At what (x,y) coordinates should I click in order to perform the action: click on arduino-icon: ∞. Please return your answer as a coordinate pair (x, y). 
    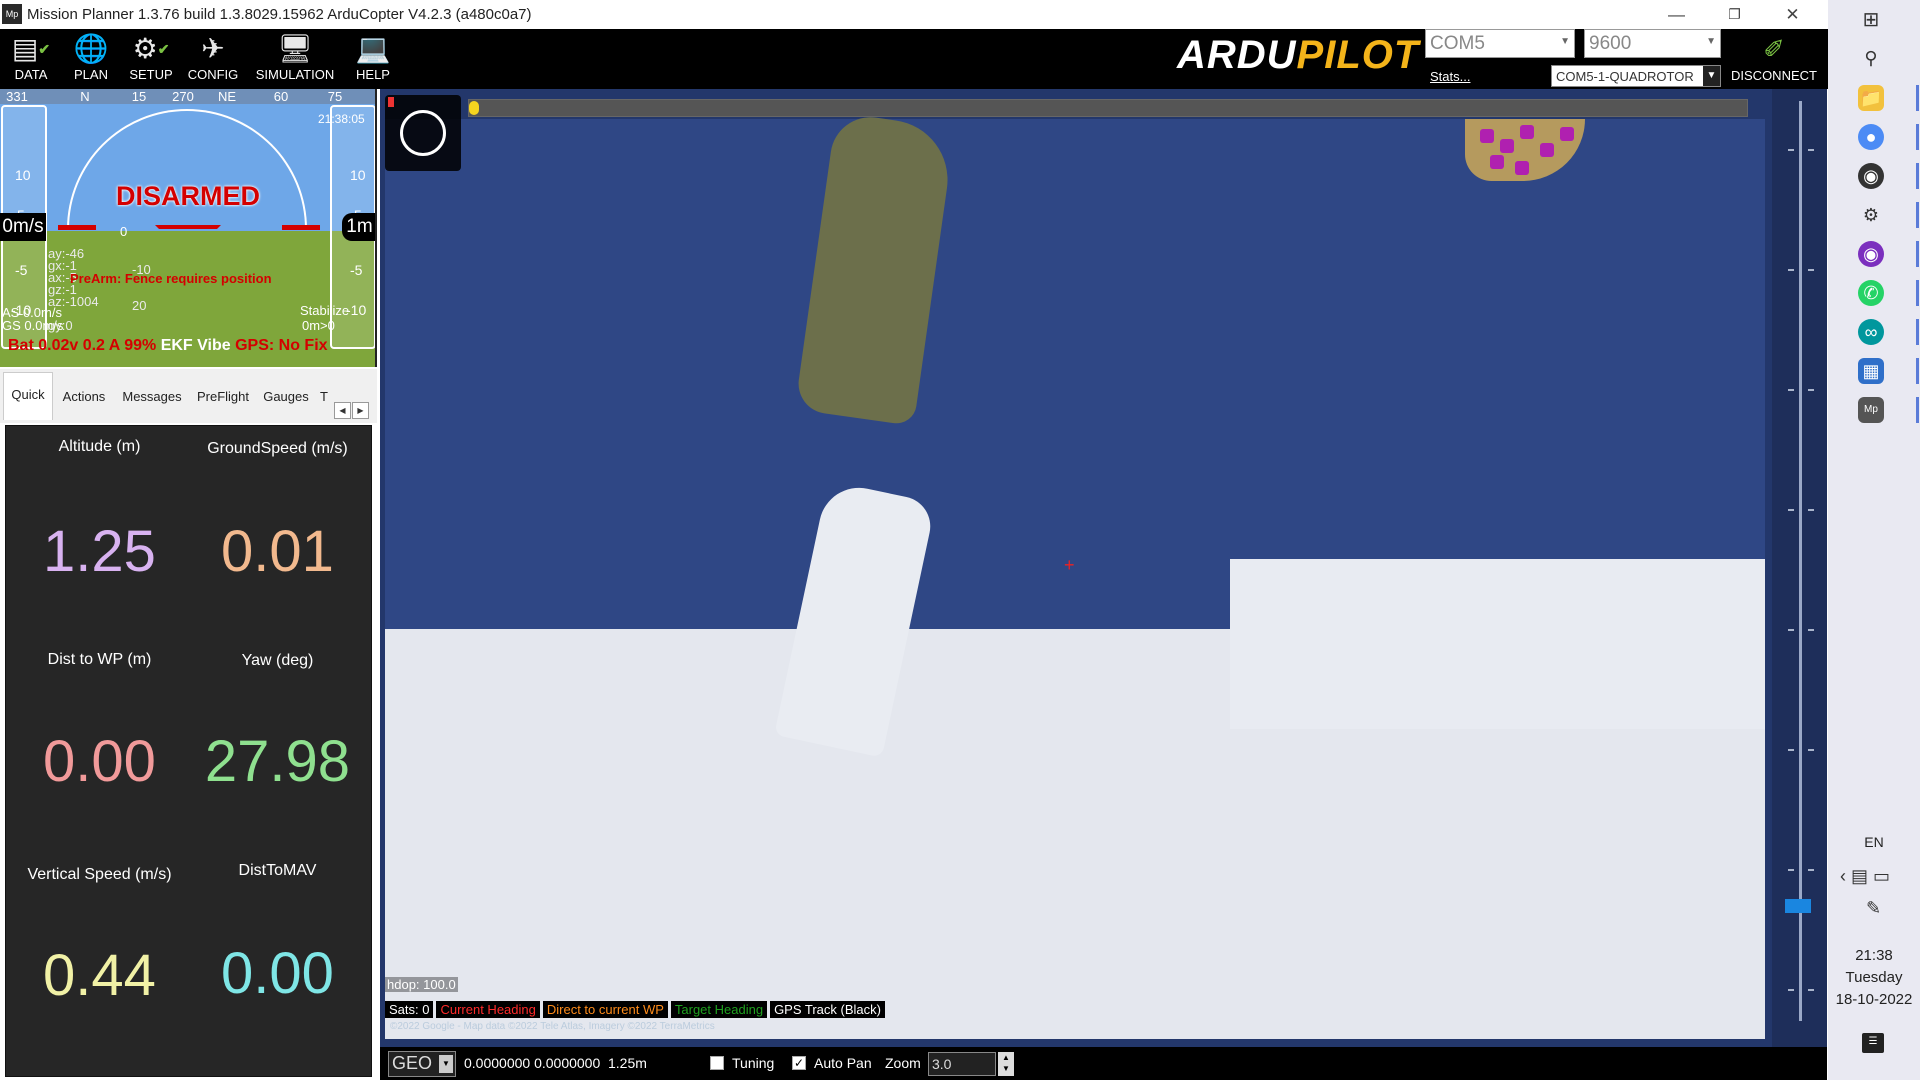
    Looking at the image, I should click on (1871, 332).